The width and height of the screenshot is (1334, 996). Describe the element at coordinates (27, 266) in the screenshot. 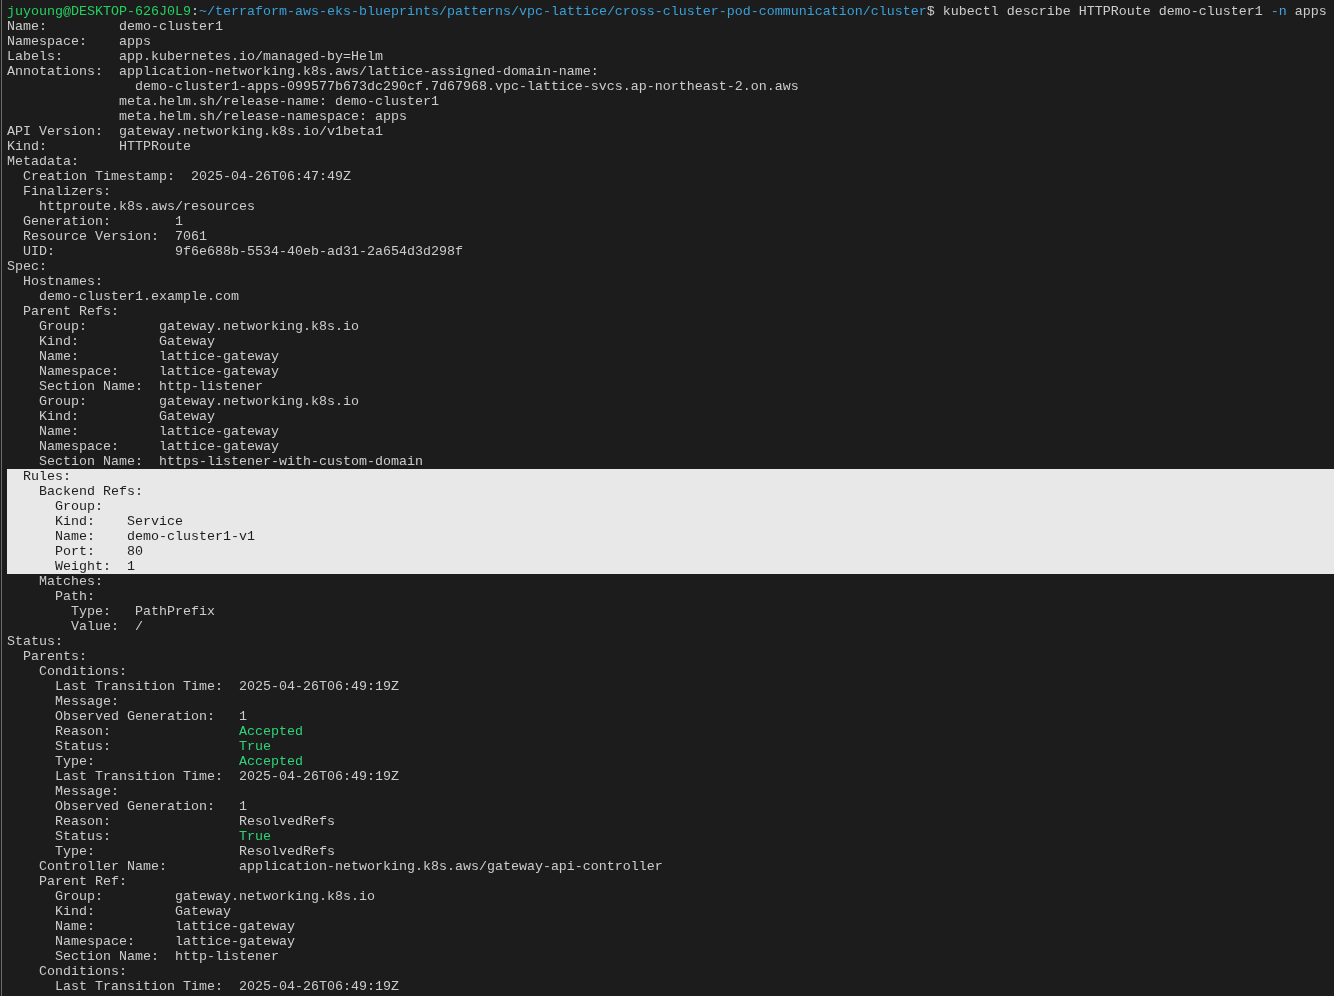

I see `terminal-text: Spec:` at that location.